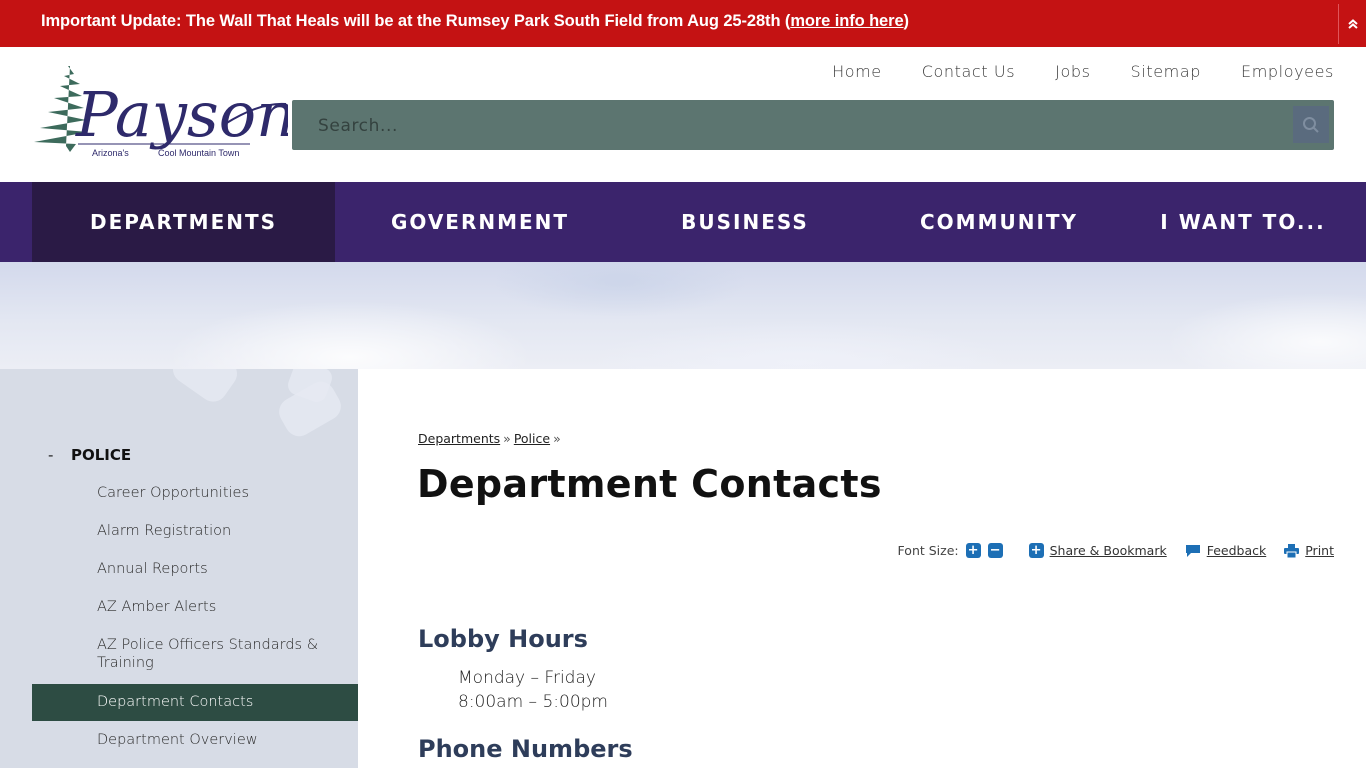 This screenshot has height=768, width=1366. What do you see at coordinates (195, 529) in the screenshot?
I see `sidebar-item-alarm-registration: Alarm Registration` at bounding box center [195, 529].